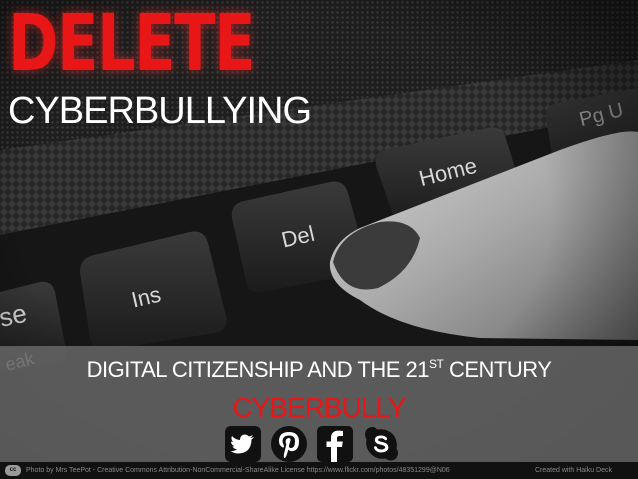 Image resolution: width=638 pixels, height=479 pixels. What do you see at coordinates (319, 407) in the screenshot?
I see `subtitle-accent: CYBERBULLY` at bounding box center [319, 407].